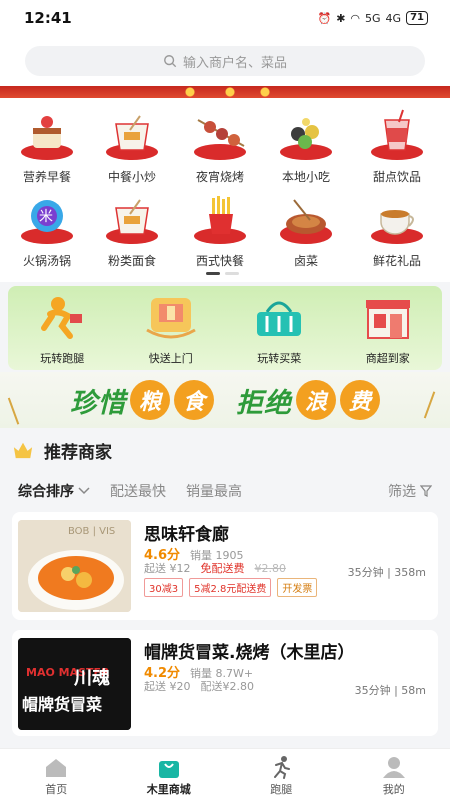 The width and height of the screenshot is (450, 800). What do you see at coordinates (219, 177) in the screenshot?
I see `category-label: 夜宵烧烤` at bounding box center [219, 177].